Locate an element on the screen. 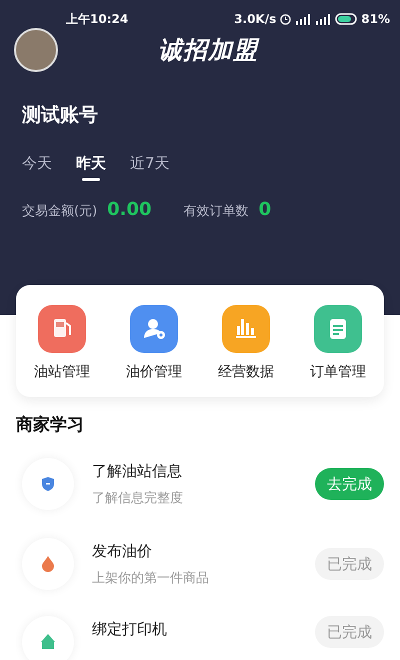  stat-value: 0 is located at coordinates (265, 209).